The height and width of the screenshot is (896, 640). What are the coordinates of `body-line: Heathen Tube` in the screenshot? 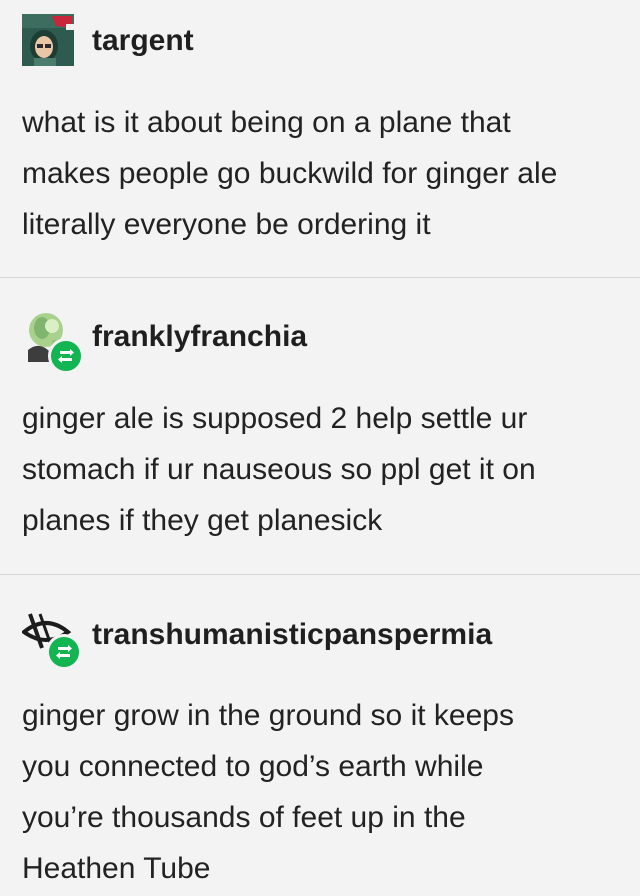 It's located at (116, 868).